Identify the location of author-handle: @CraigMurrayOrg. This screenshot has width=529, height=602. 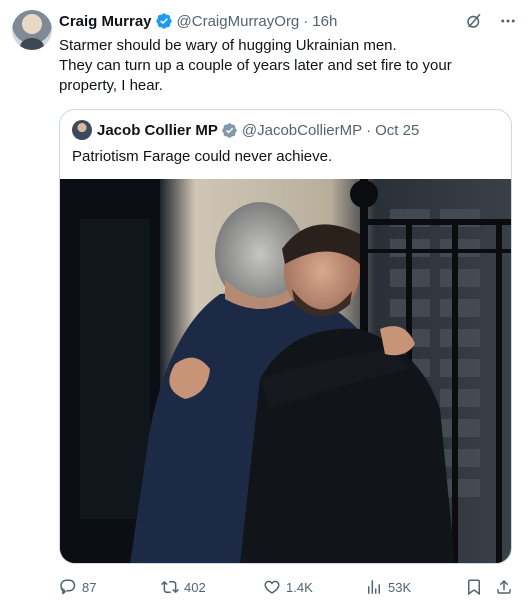
(238, 21).